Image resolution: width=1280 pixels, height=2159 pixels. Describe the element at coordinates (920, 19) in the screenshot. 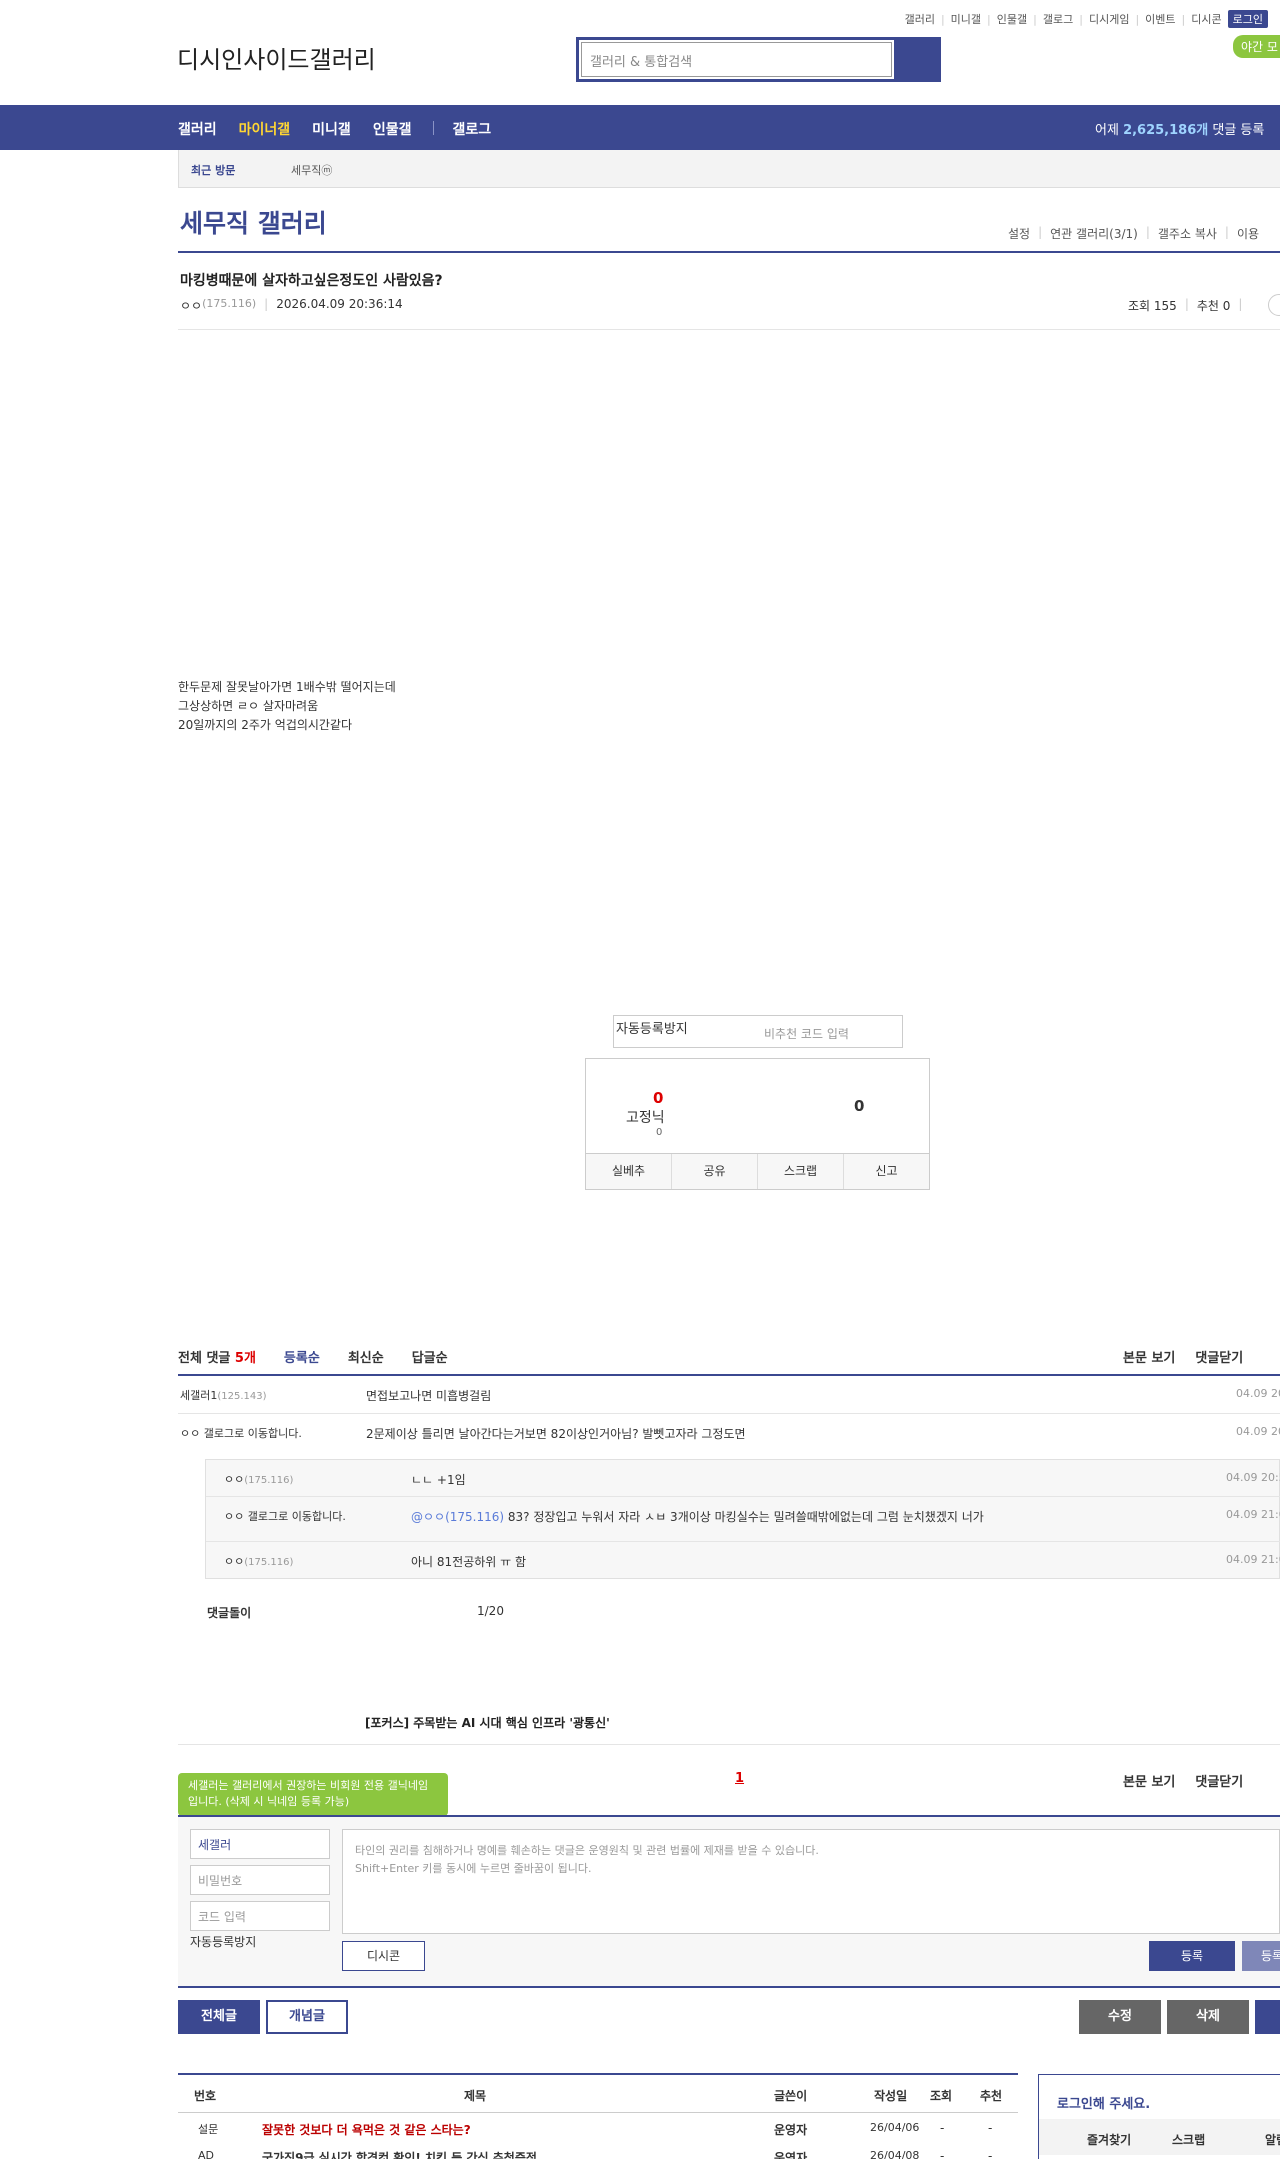

I see `util-link-gallery: 갤러리` at that location.